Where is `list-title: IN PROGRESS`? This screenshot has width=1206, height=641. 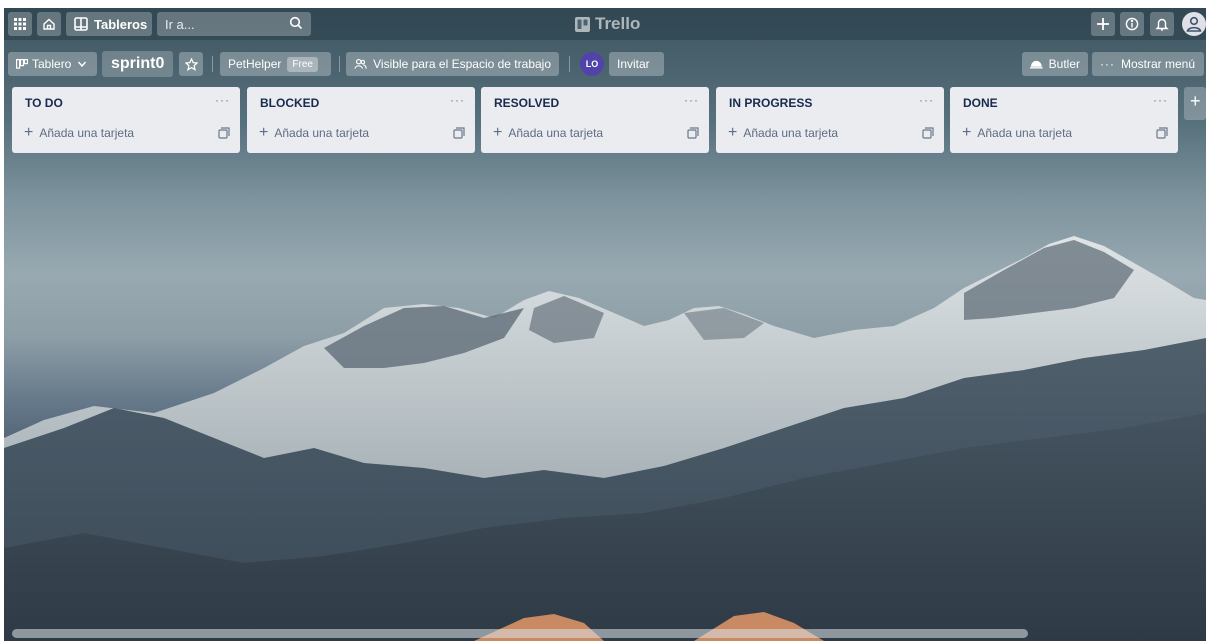 list-title: IN PROGRESS is located at coordinates (770, 103).